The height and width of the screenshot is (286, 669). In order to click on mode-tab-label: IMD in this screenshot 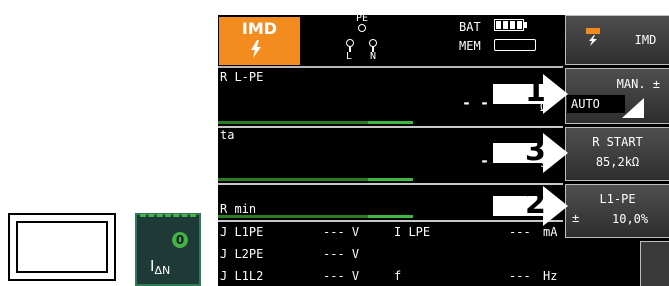, I will do `click(259, 28)`.